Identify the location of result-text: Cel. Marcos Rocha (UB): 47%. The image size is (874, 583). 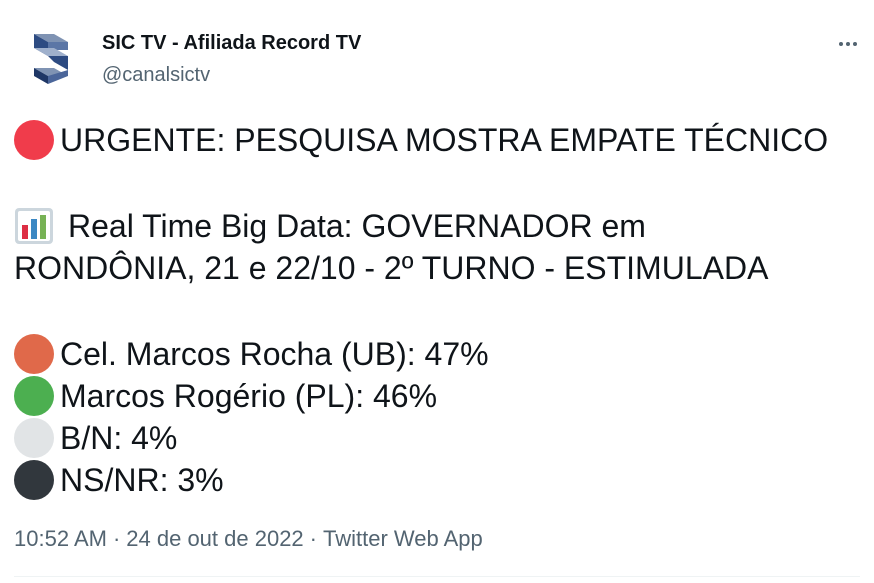
(274, 354).